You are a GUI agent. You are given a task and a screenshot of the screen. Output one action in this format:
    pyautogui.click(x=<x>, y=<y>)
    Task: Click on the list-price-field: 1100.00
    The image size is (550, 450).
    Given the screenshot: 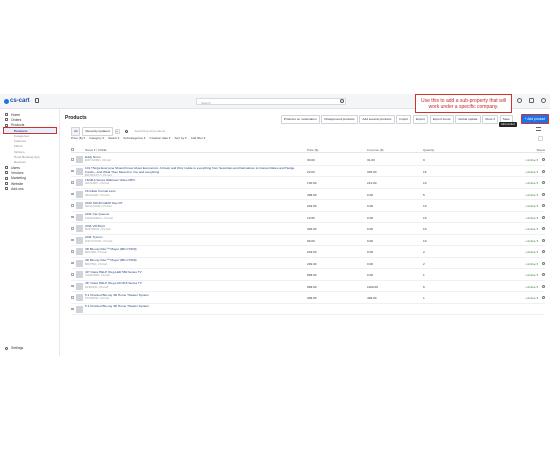 What is the action you would take?
    pyautogui.click(x=372, y=287)
    